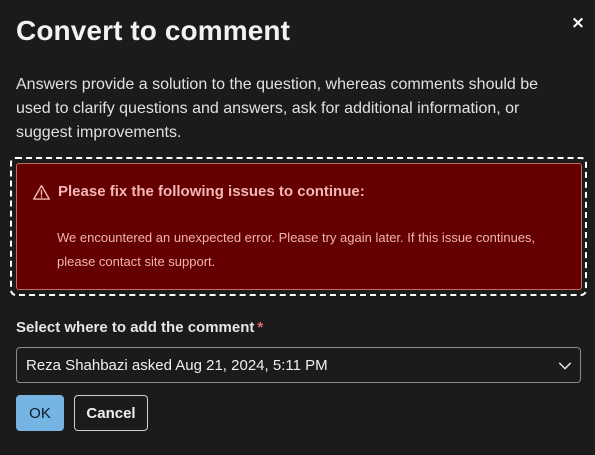 The width and height of the screenshot is (595, 455). I want to click on field-label-text: Select where to add the comment, so click(135, 327).